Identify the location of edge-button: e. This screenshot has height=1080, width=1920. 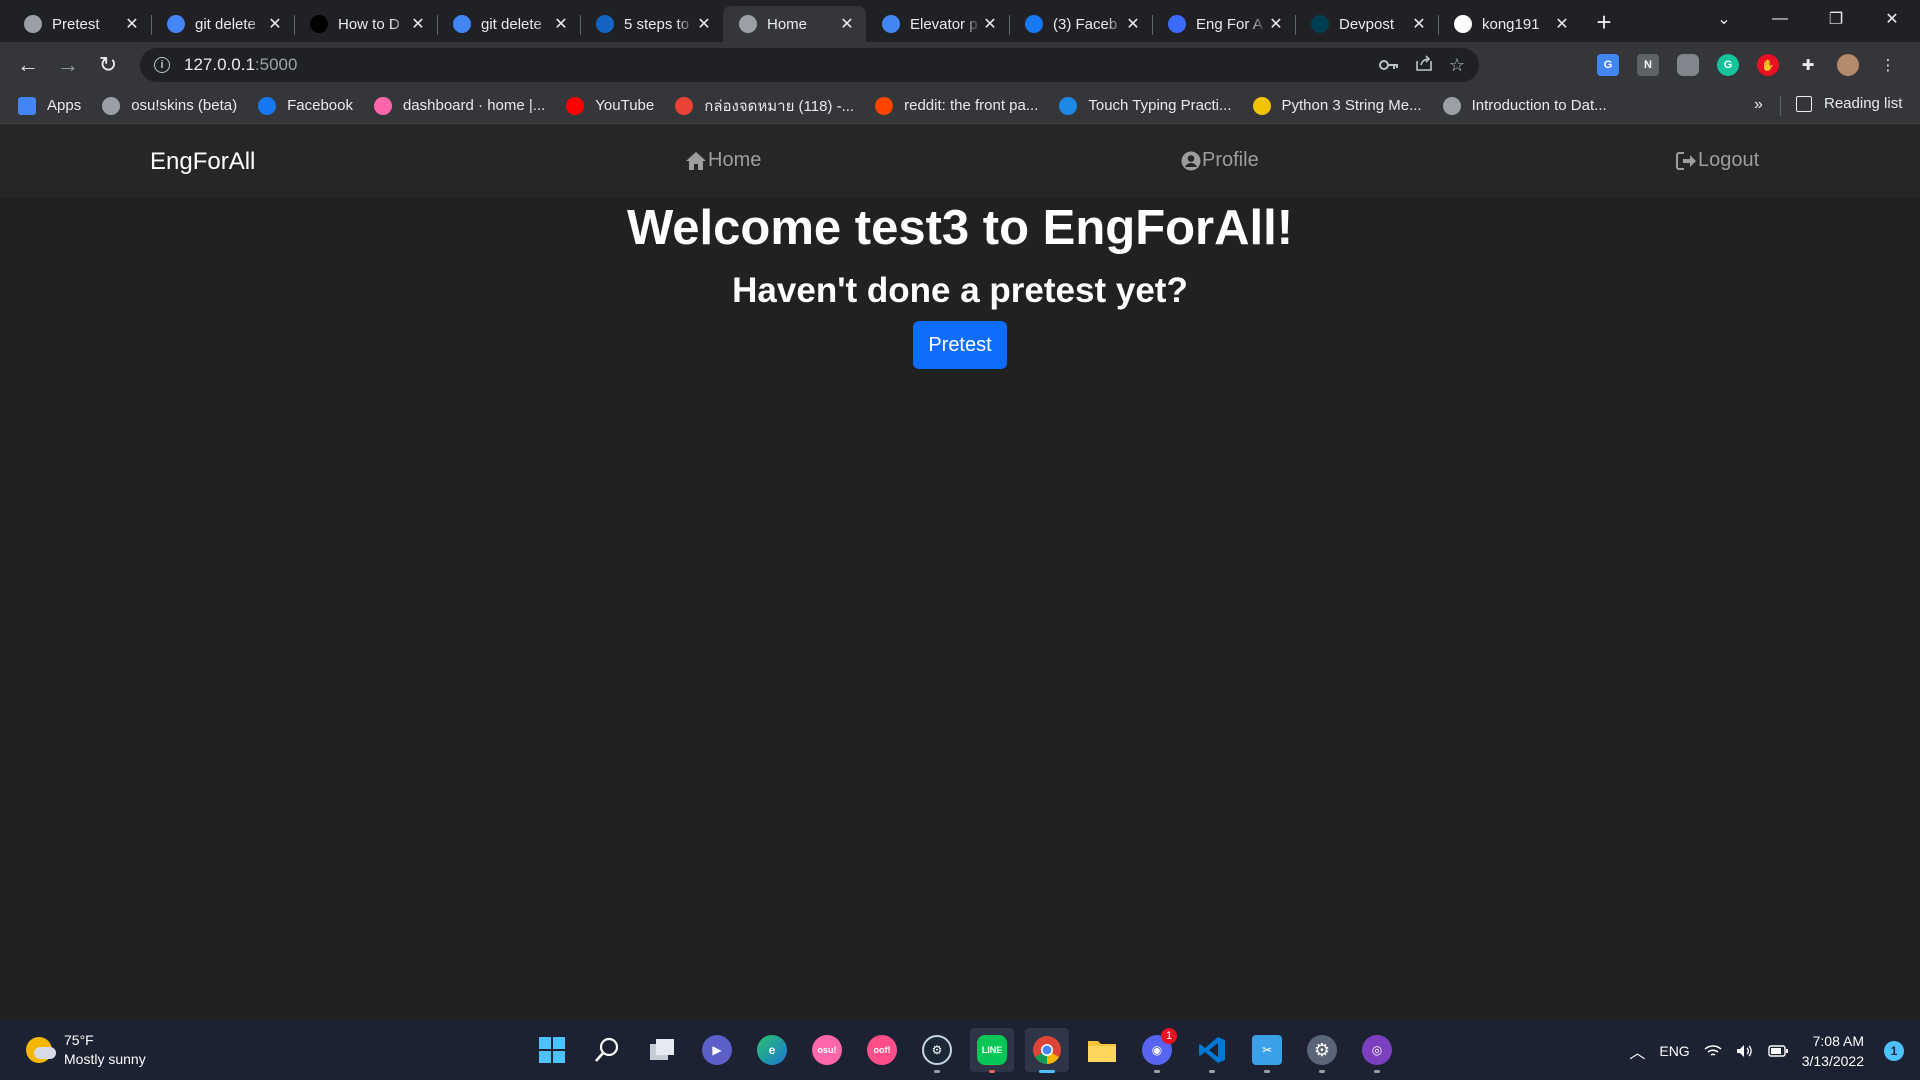
(772, 1050).